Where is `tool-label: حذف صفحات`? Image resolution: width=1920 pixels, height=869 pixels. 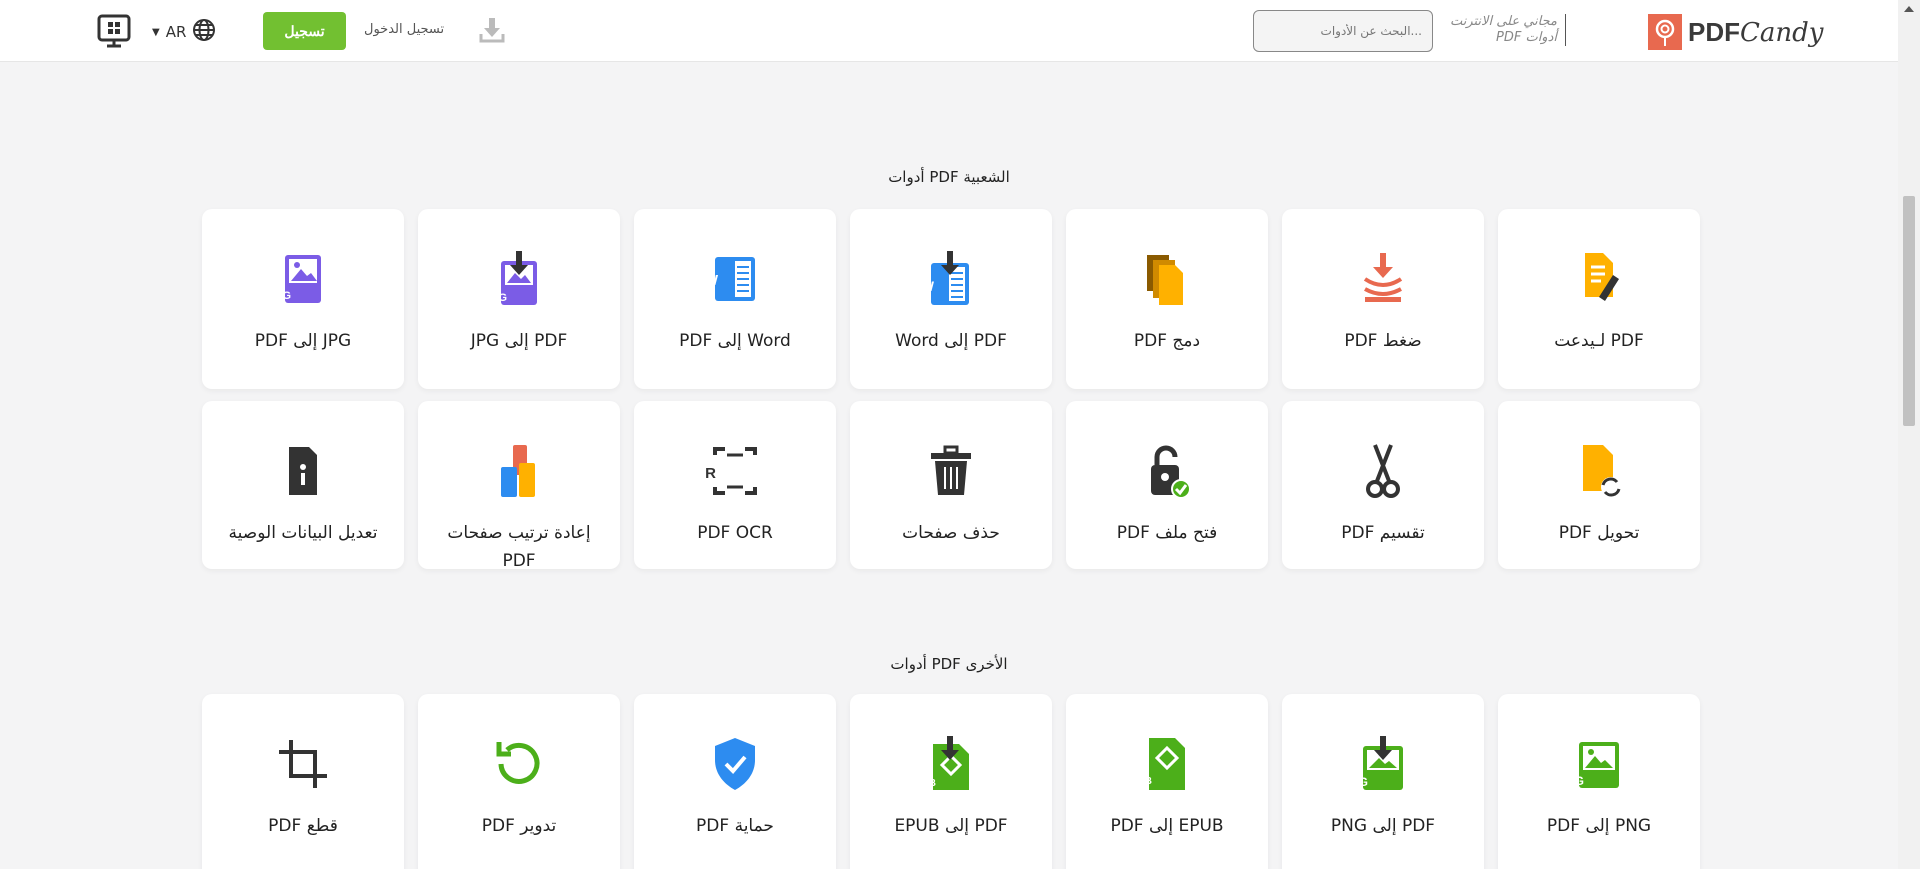 tool-label: حذف صفحات is located at coordinates (951, 533).